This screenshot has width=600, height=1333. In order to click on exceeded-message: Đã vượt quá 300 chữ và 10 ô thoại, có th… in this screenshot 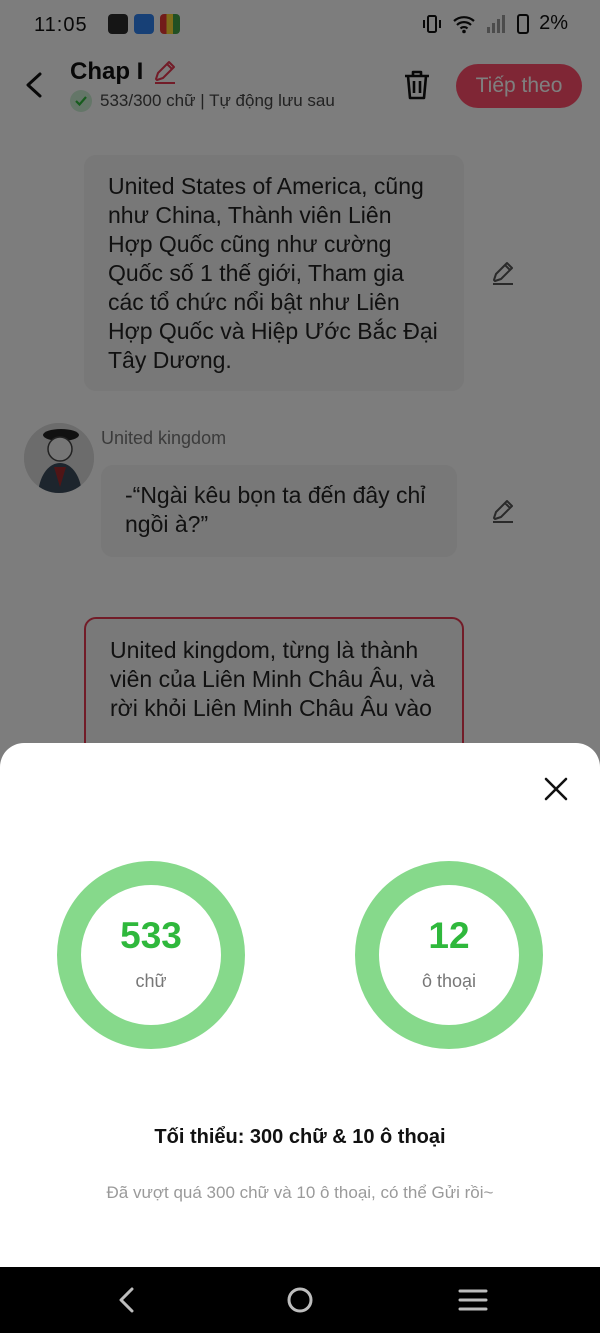, I will do `click(300, 1192)`.